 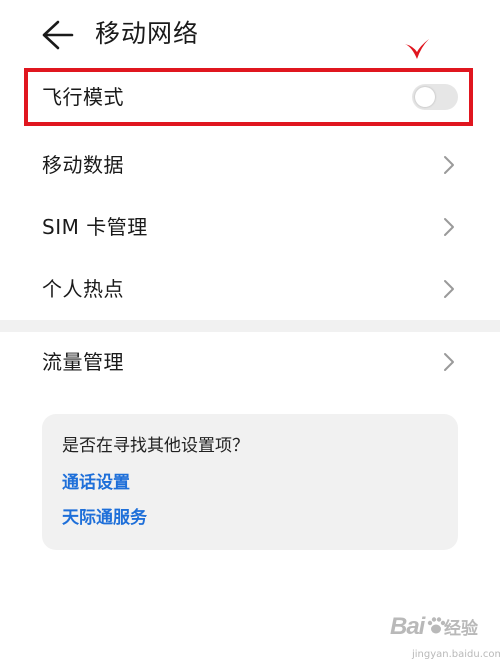 I want to click on red-check-pointer-icon, so click(x=417, y=49).